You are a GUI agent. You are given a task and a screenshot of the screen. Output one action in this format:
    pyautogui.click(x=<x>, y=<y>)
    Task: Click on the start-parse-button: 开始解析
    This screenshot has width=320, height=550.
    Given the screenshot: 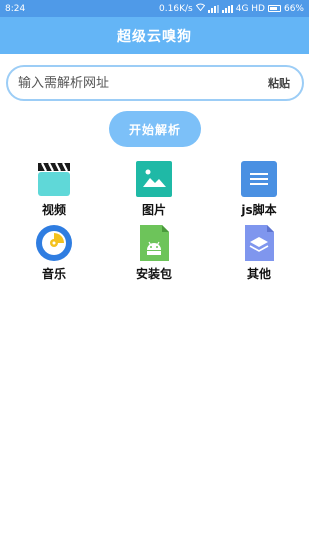 What is the action you would take?
    pyautogui.click(x=155, y=129)
    